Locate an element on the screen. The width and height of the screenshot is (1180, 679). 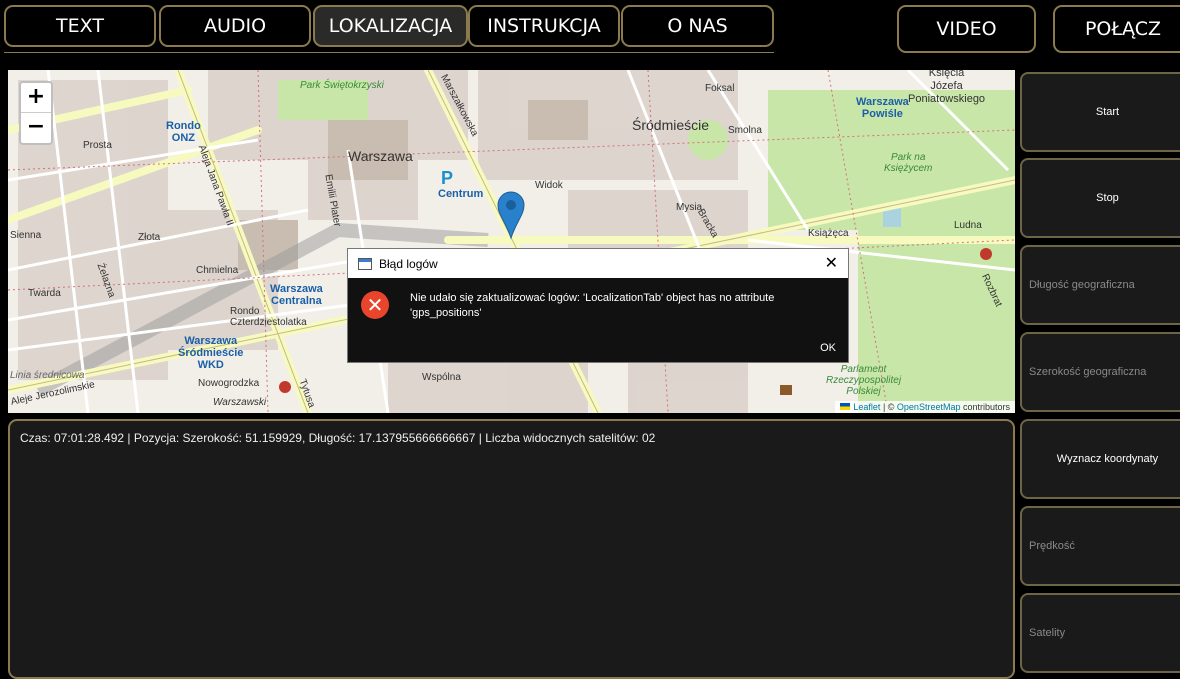
map-label-warszawa-srodmiescie-wkd: Warszawa Śródmieście WKD is located at coordinates (211, 353).